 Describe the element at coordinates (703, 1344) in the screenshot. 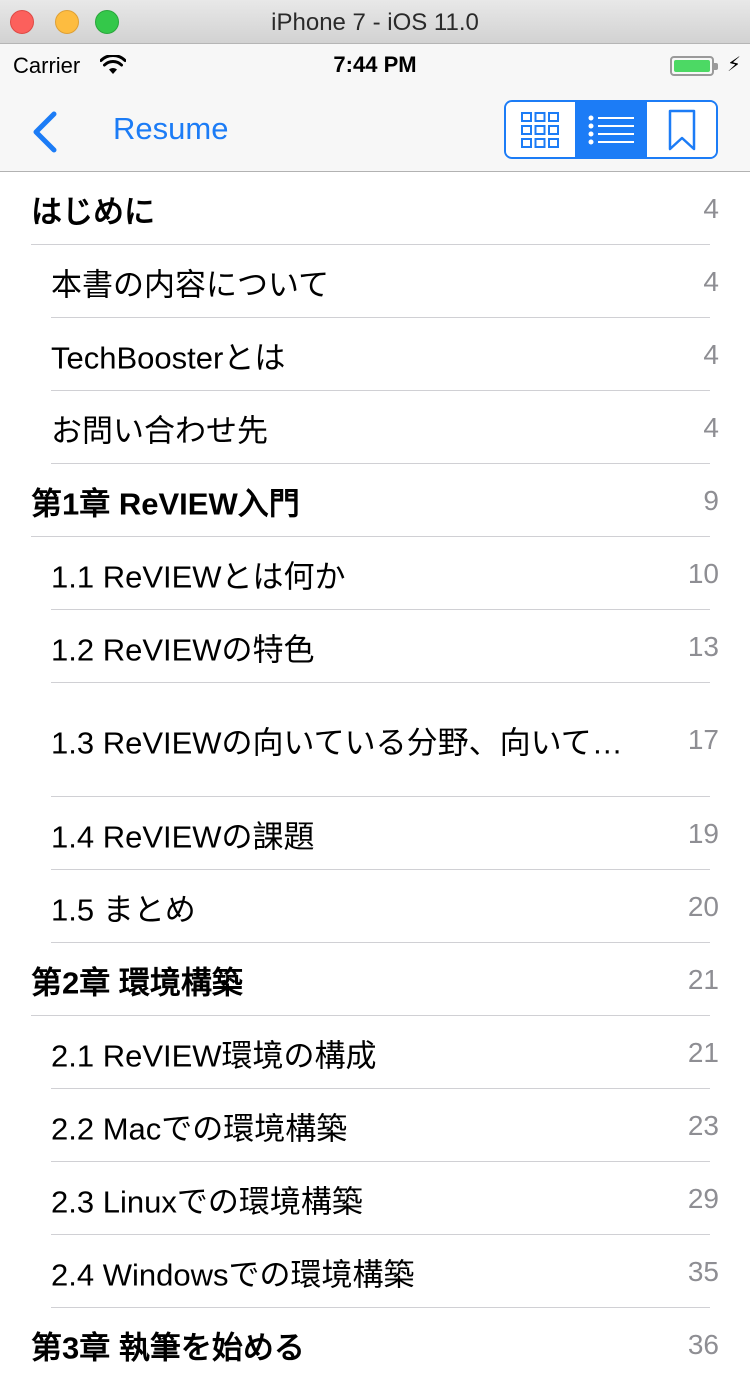

I see `toc-entry-page-number: 36` at that location.